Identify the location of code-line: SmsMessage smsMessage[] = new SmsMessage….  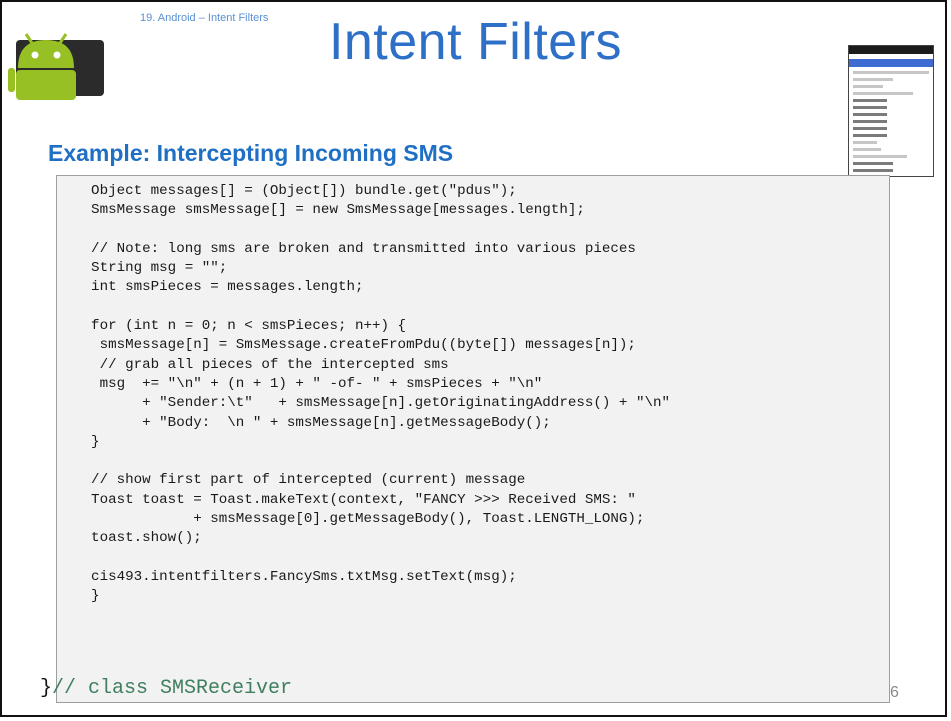
(321, 210).